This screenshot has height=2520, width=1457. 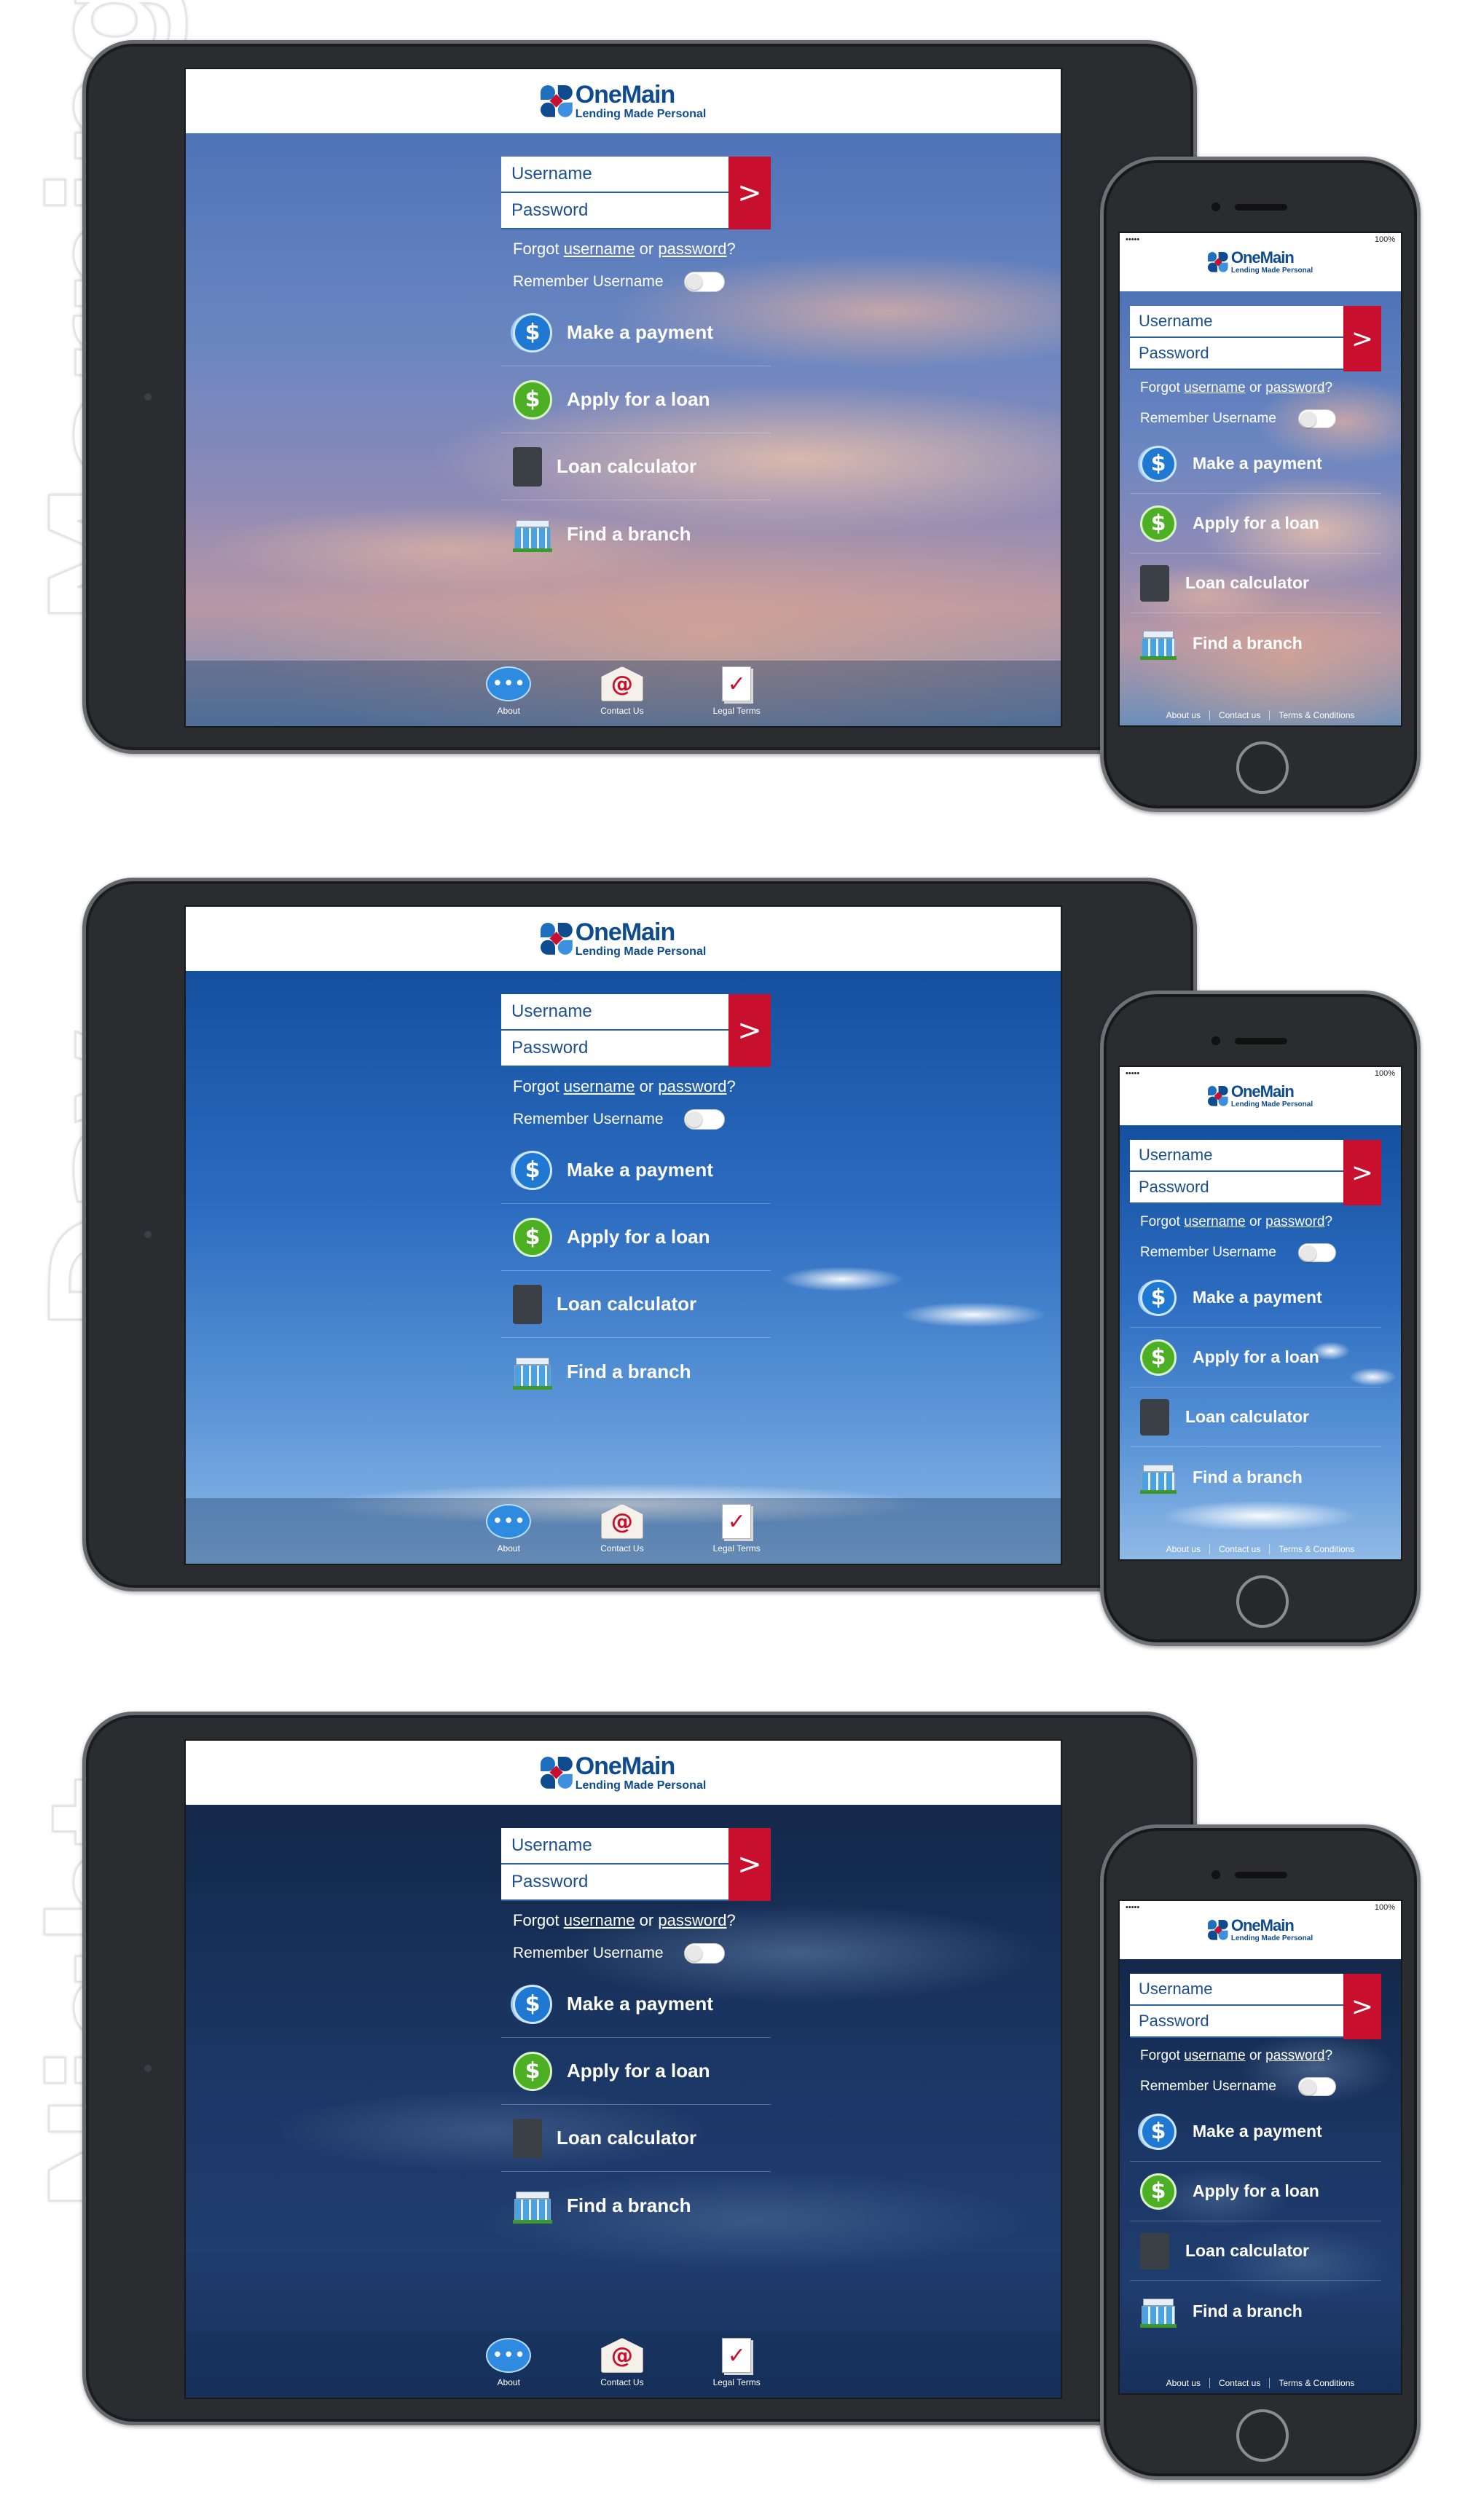 I want to click on app-header: ••••• 100% OneMain Lending Made Personal, so click(x=1260, y=1926).